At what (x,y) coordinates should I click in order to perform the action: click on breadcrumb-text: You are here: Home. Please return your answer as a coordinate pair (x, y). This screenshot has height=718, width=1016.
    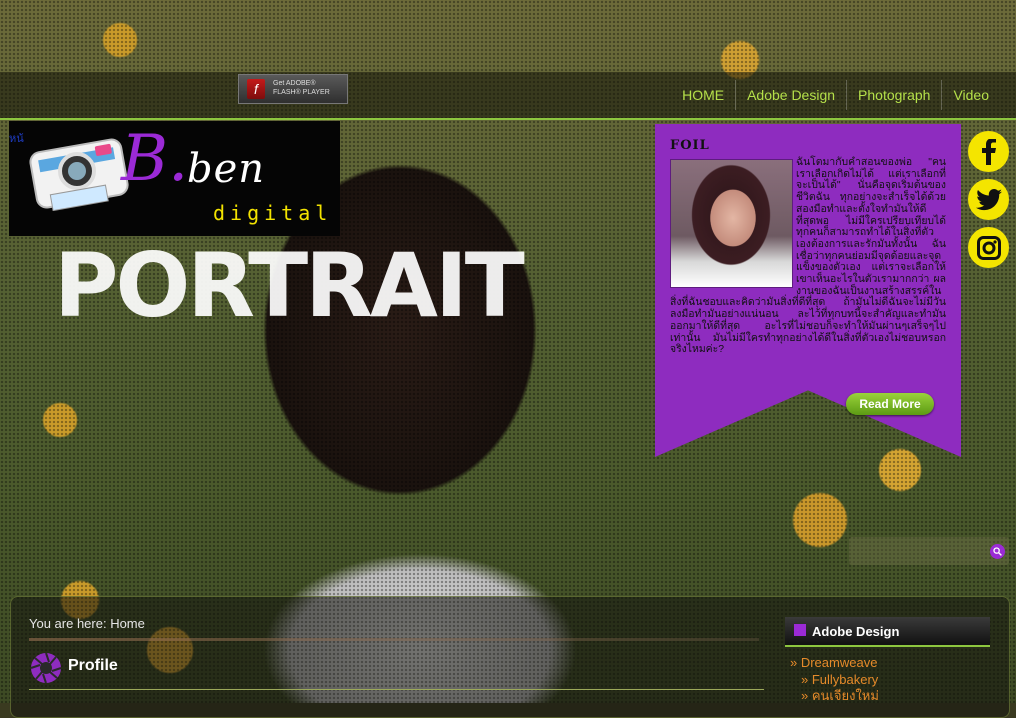
    Looking at the image, I should click on (87, 623).